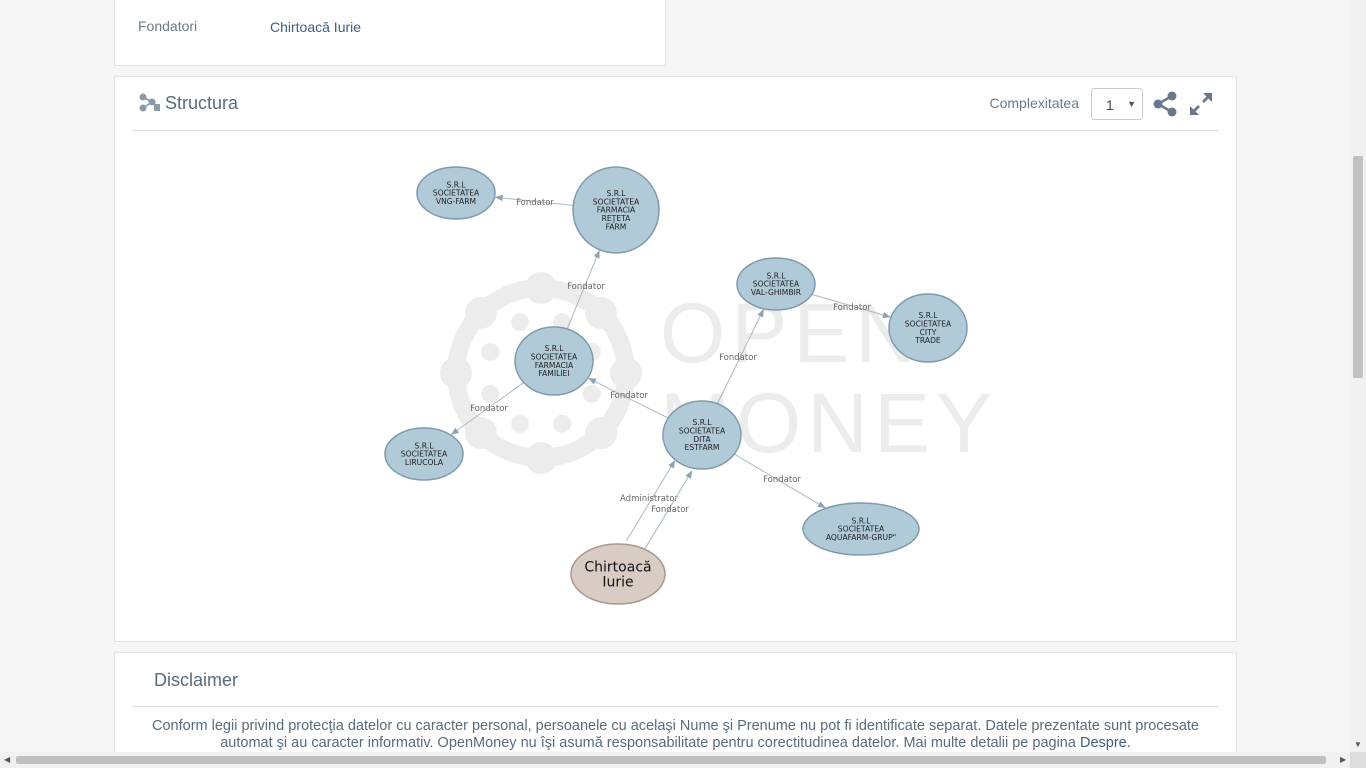 This screenshot has height=768, width=1366. What do you see at coordinates (616, 226) in the screenshot?
I see `node-label: FARM` at bounding box center [616, 226].